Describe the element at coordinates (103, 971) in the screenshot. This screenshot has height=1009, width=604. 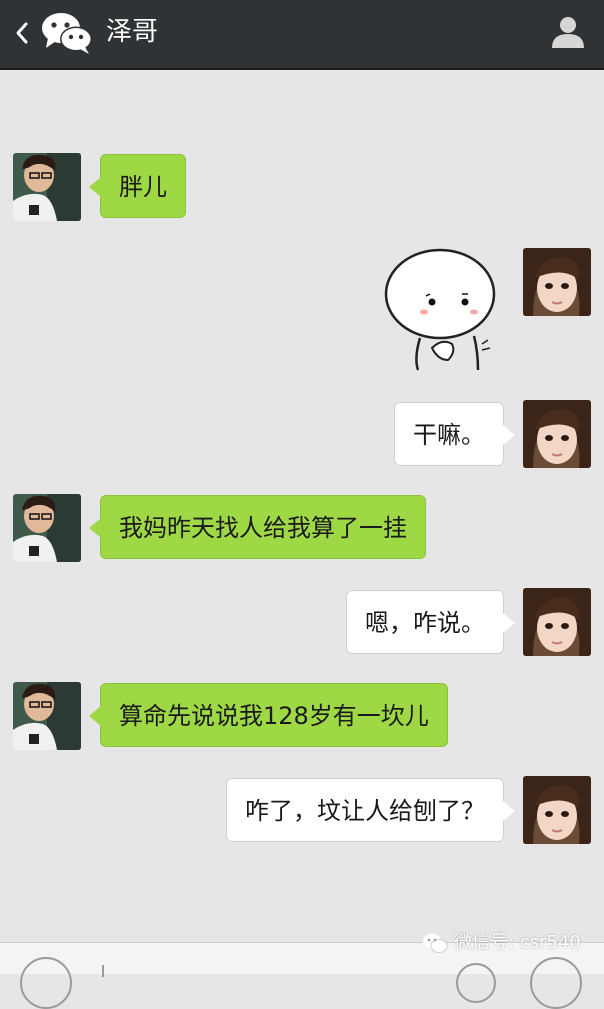
I see `message-input` at that location.